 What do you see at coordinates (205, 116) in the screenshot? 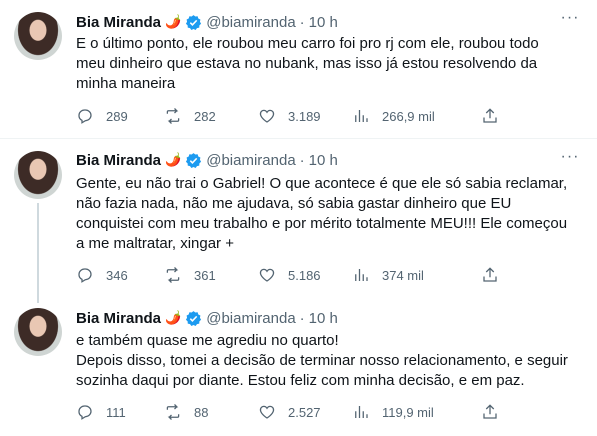
I see `retweet-count: 282` at bounding box center [205, 116].